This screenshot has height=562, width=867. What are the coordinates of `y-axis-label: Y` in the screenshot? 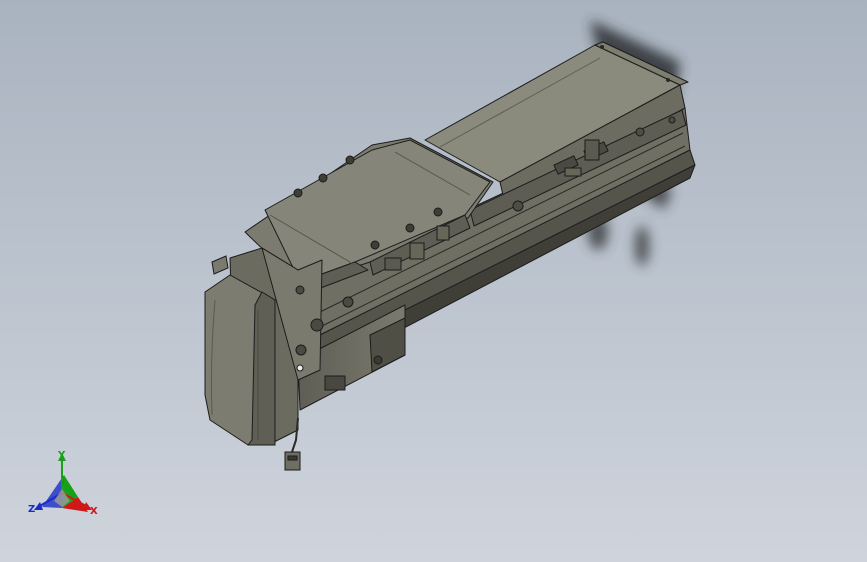 It's located at (62, 455).